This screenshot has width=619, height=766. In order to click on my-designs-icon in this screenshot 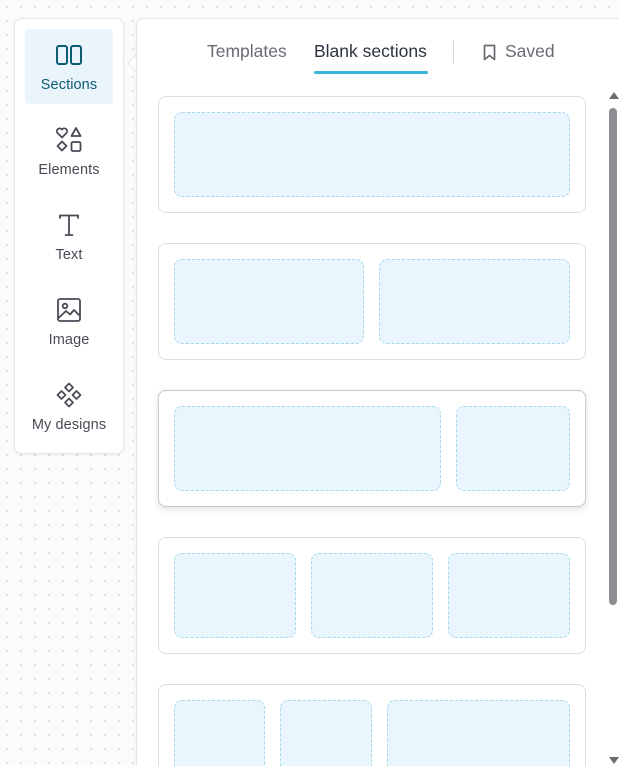, I will do `click(69, 395)`.